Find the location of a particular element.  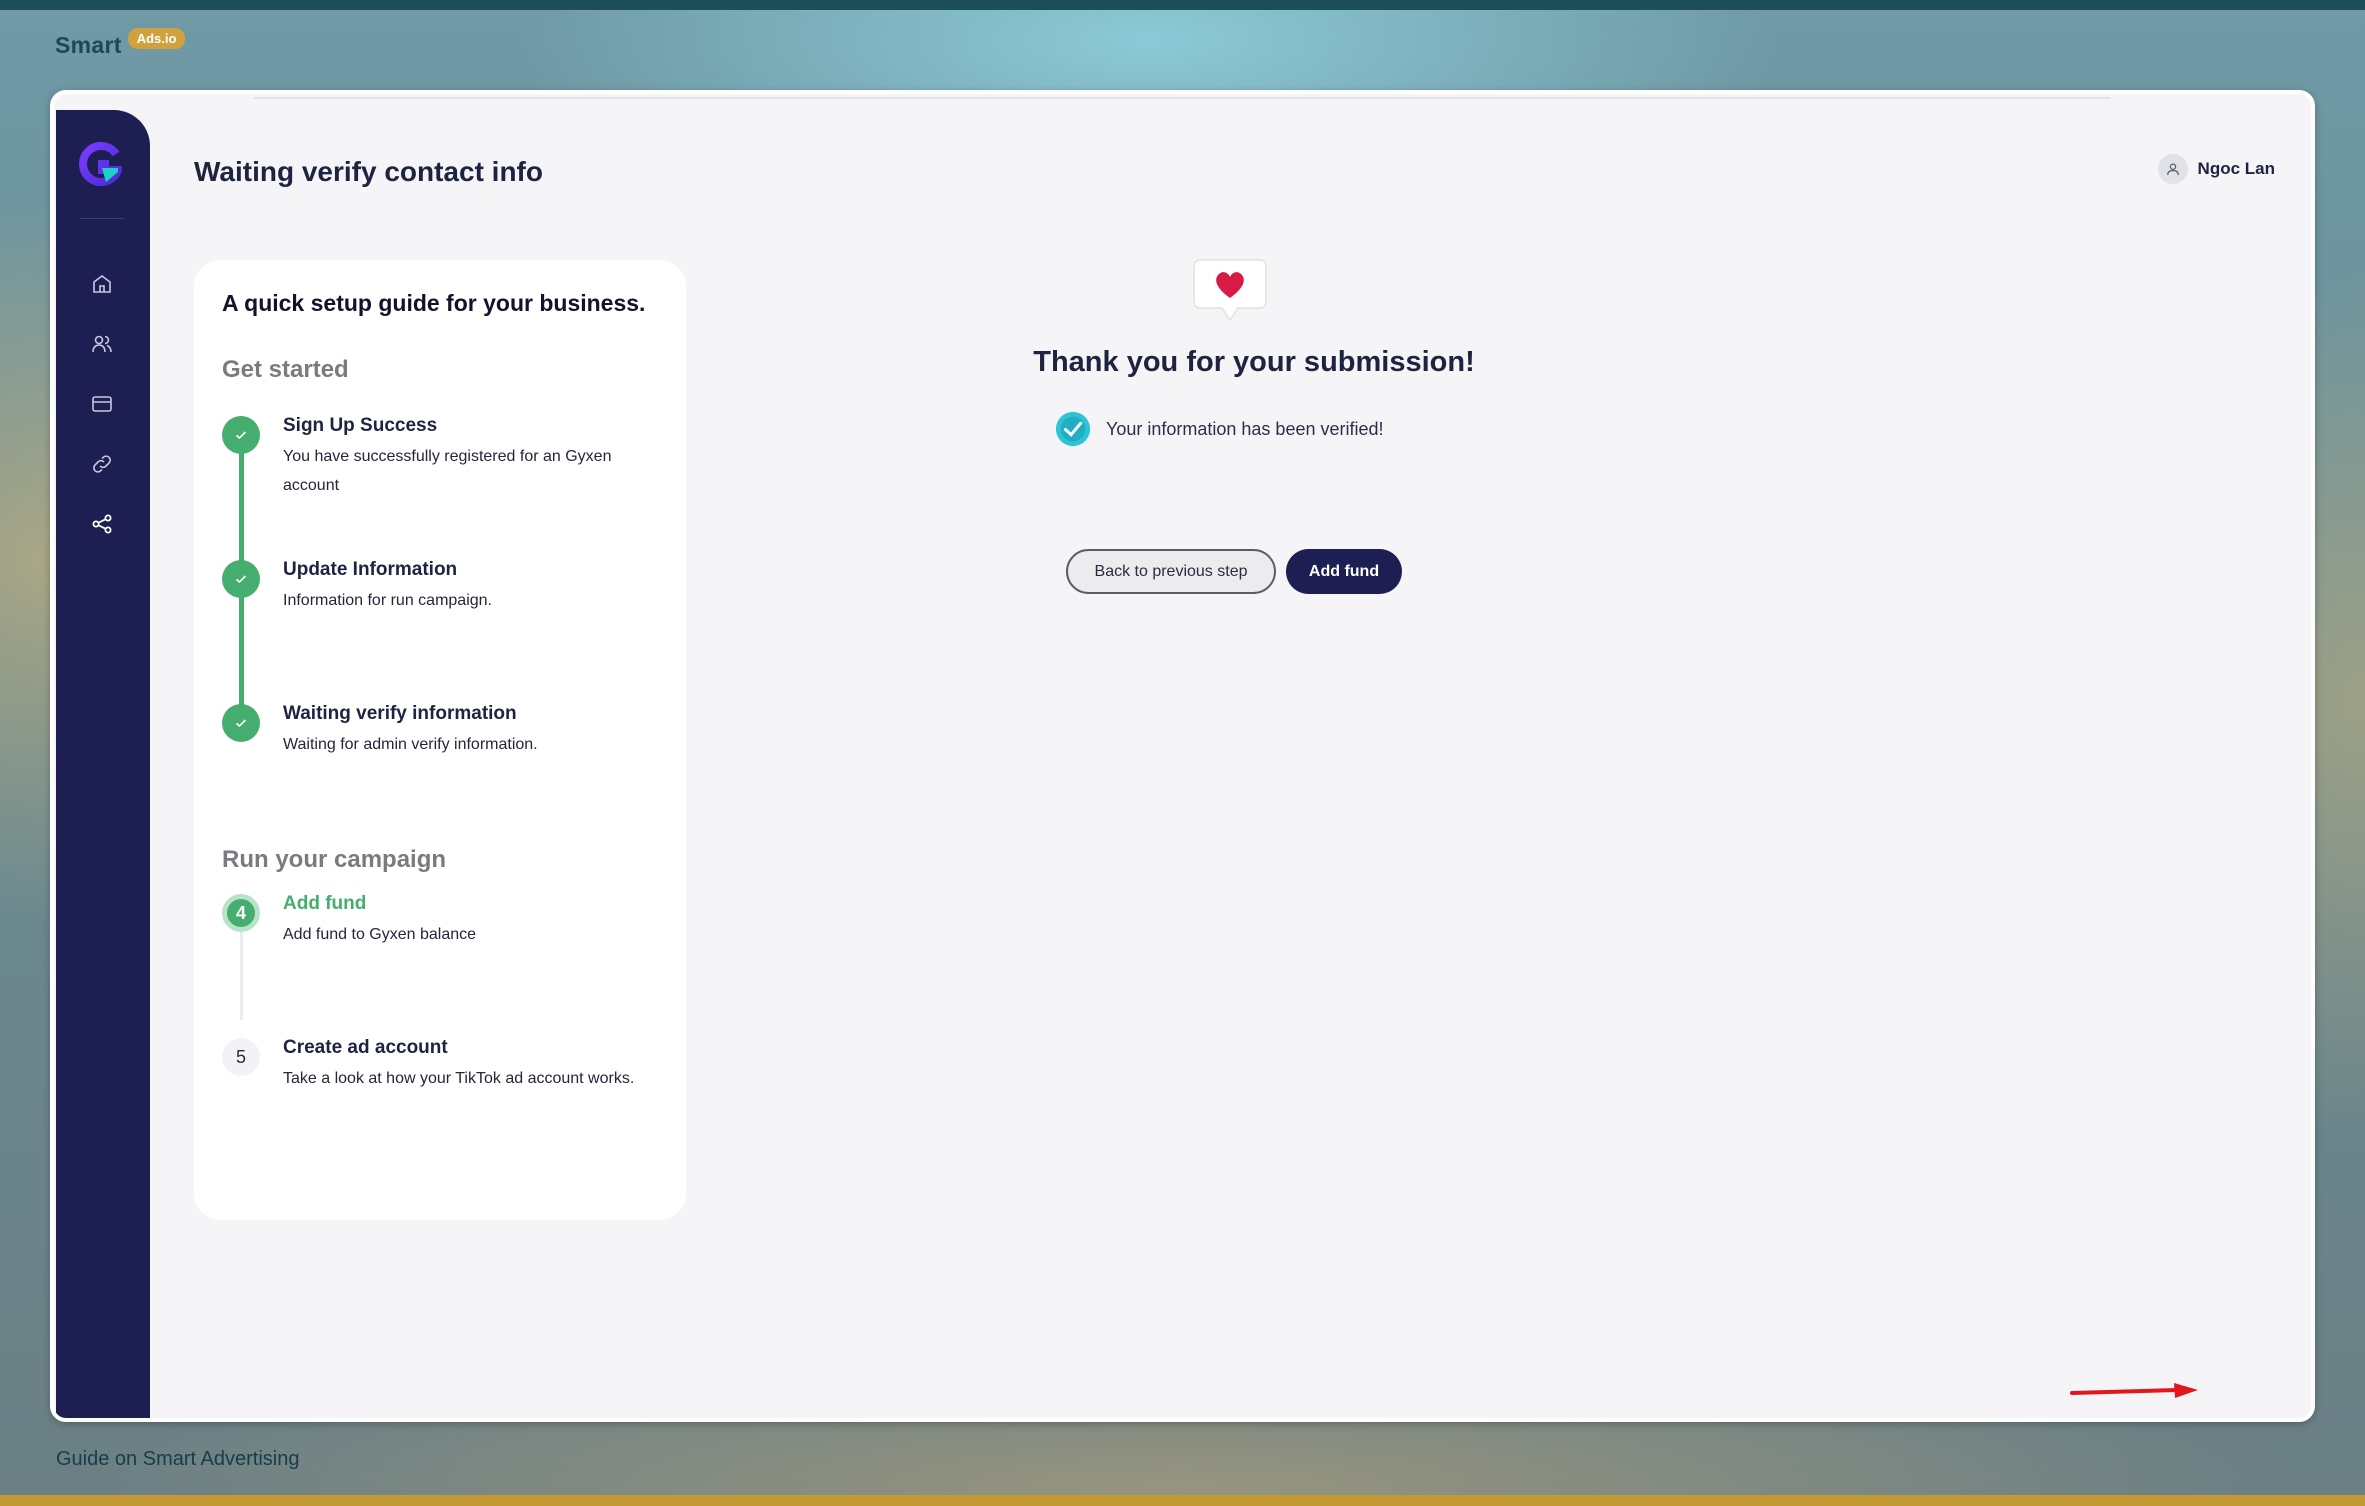

home-icon is located at coordinates (102, 284).